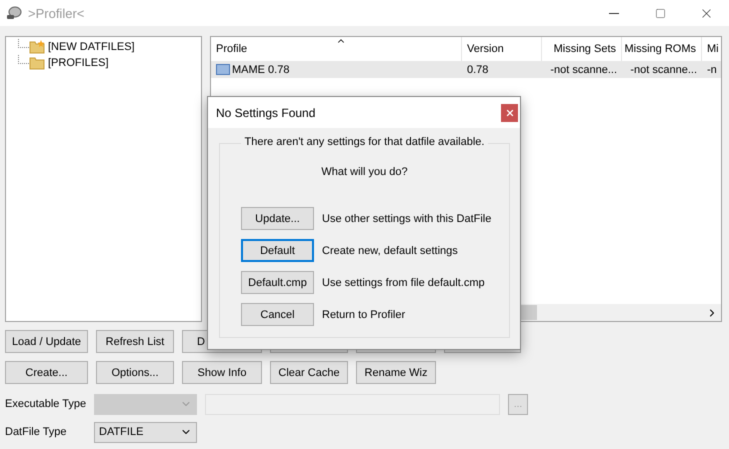 The image size is (729, 449). I want to click on minimize-icon, so click(614, 13).